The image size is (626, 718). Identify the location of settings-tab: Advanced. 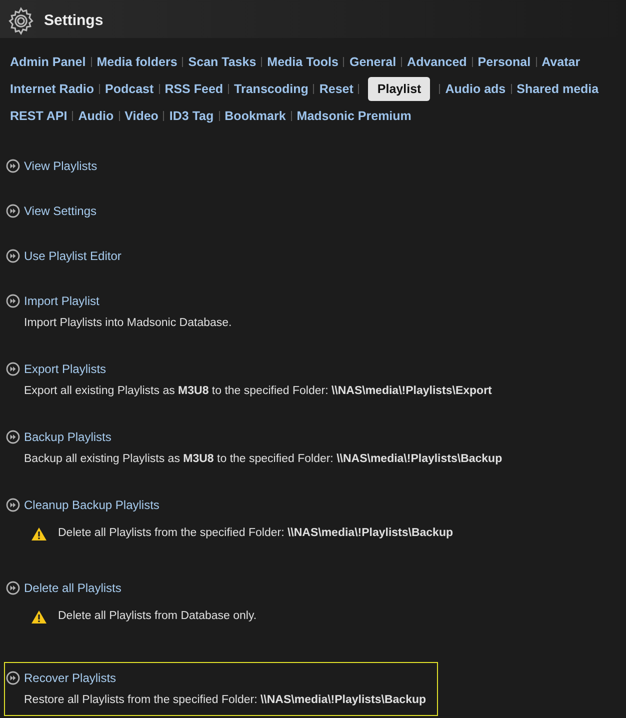
(437, 62).